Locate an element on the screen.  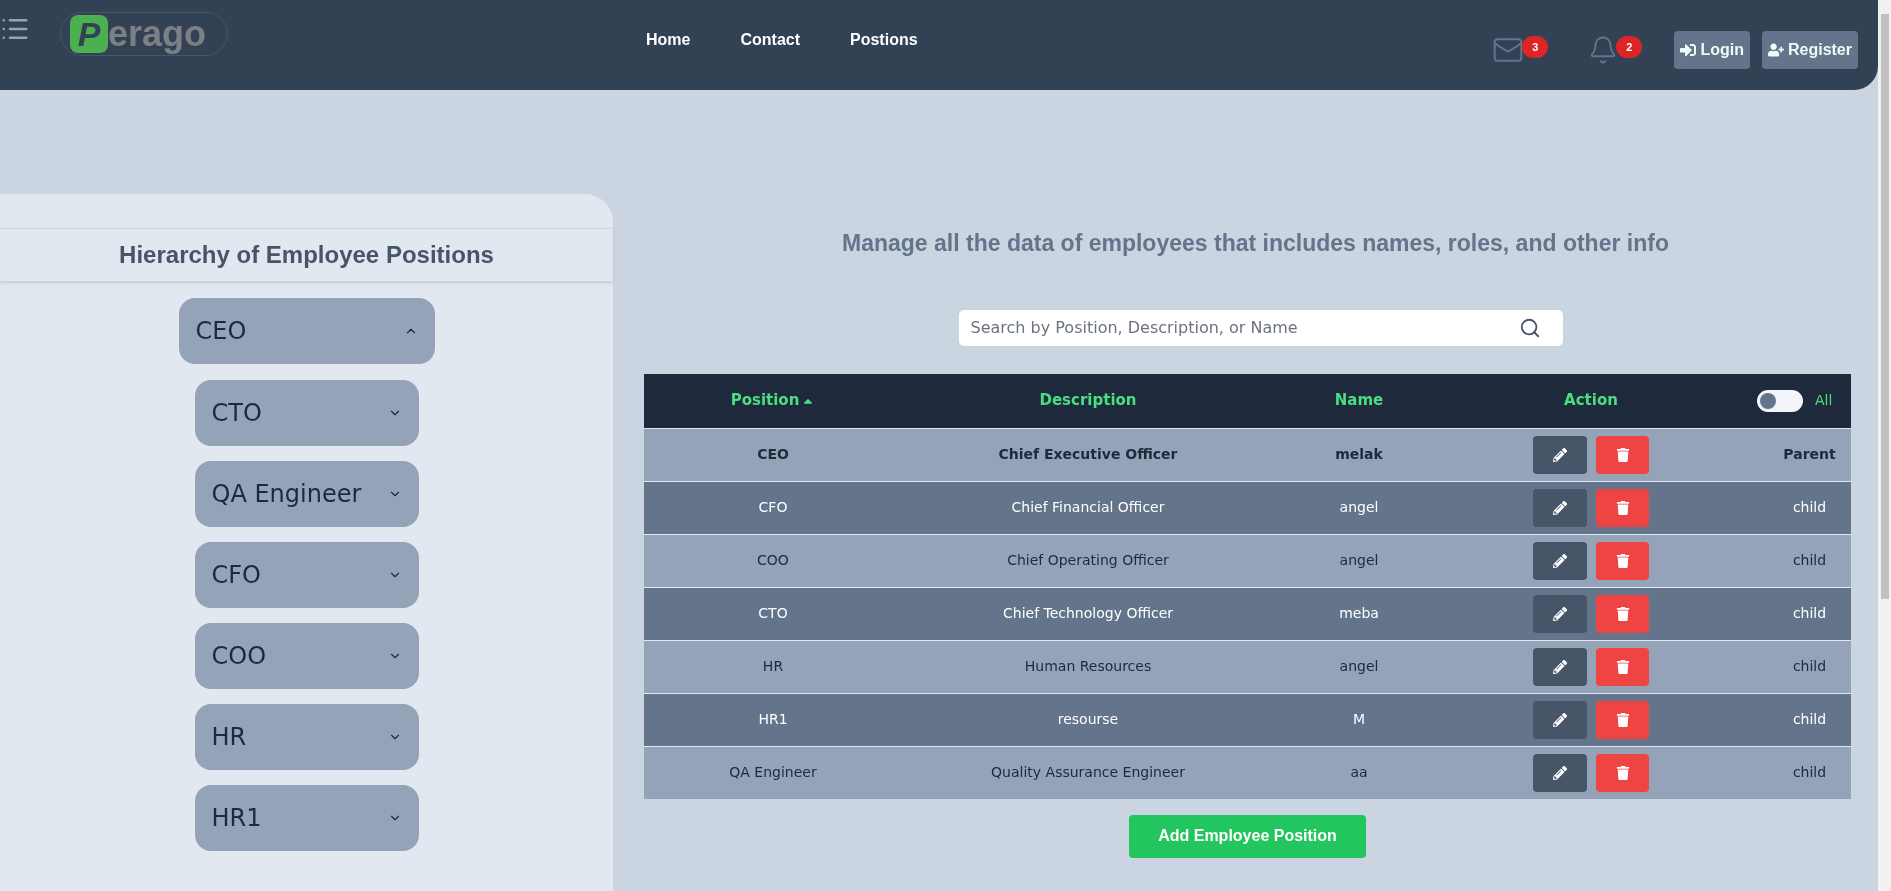
tree-node: COO is located at coordinates (306, 656).